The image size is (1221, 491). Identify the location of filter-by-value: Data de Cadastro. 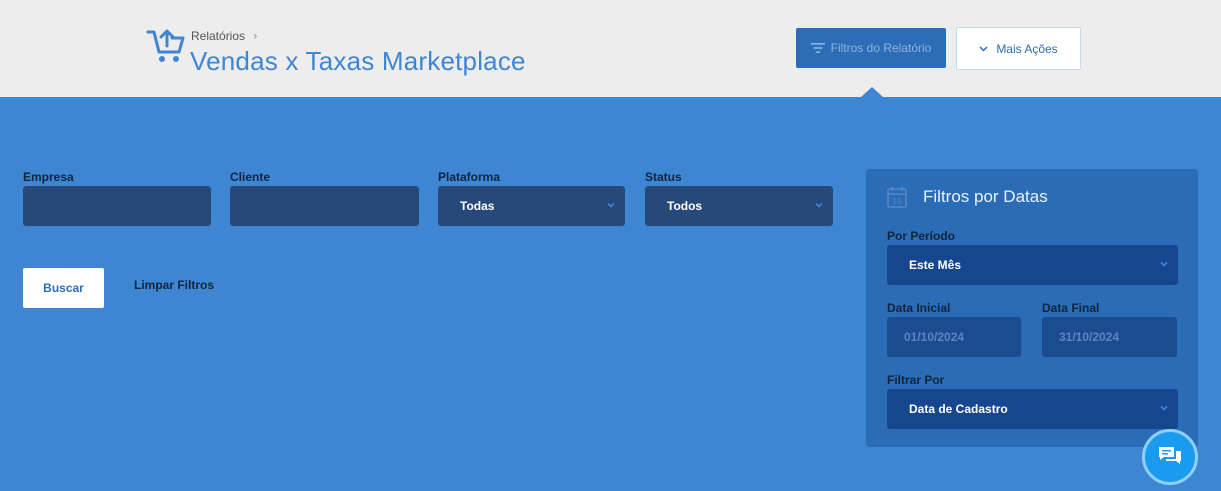
(958, 409).